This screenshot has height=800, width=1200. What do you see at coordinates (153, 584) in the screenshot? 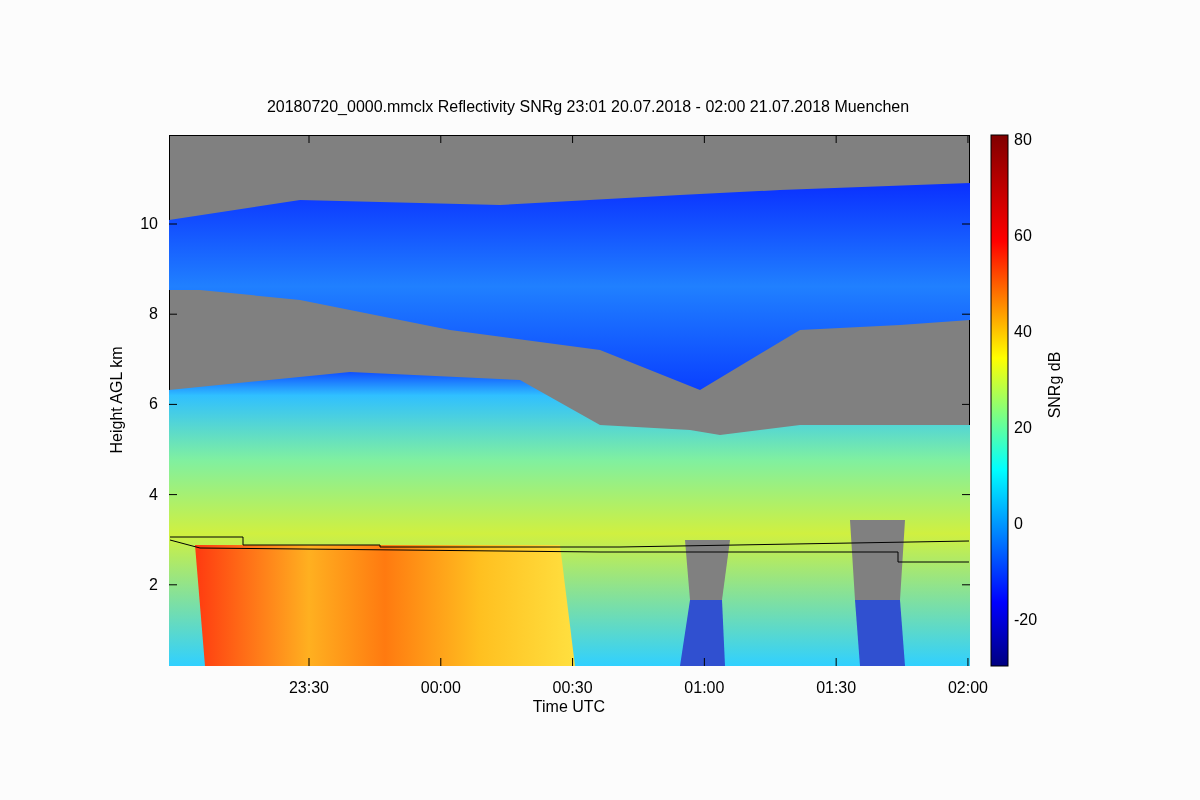
I see `y-tick-label: 2` at bounding box center [153, 584].